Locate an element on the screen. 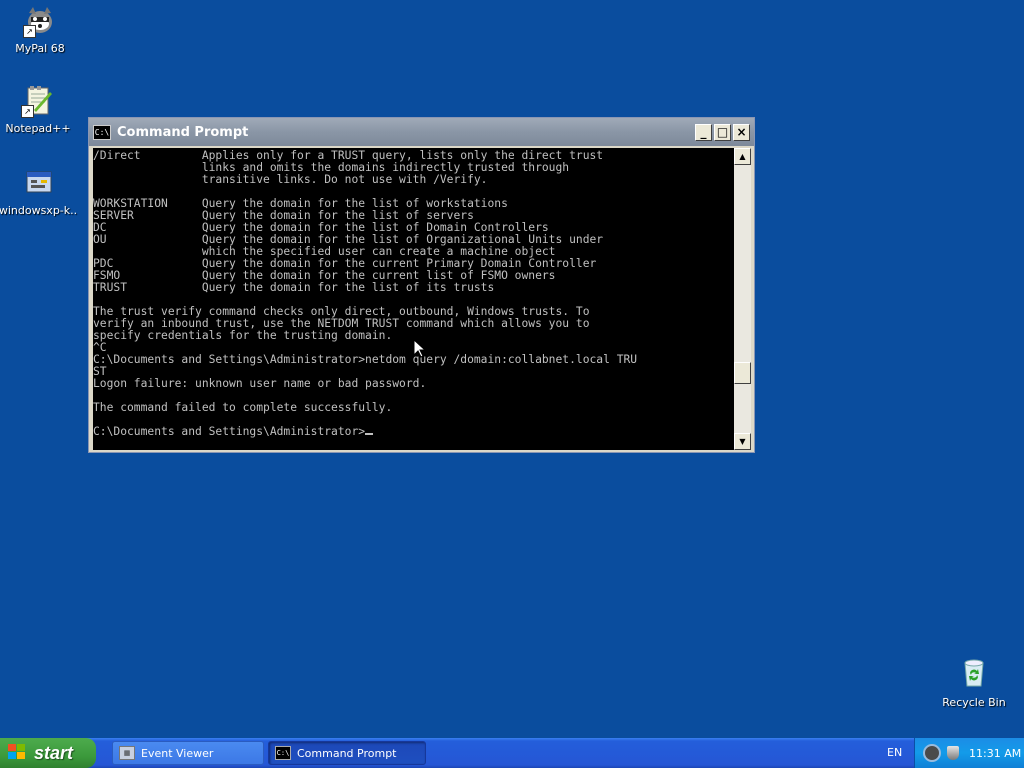  window-titlebar: C:\ Command Prompt _ □ × is located at coordinates (421, 132).